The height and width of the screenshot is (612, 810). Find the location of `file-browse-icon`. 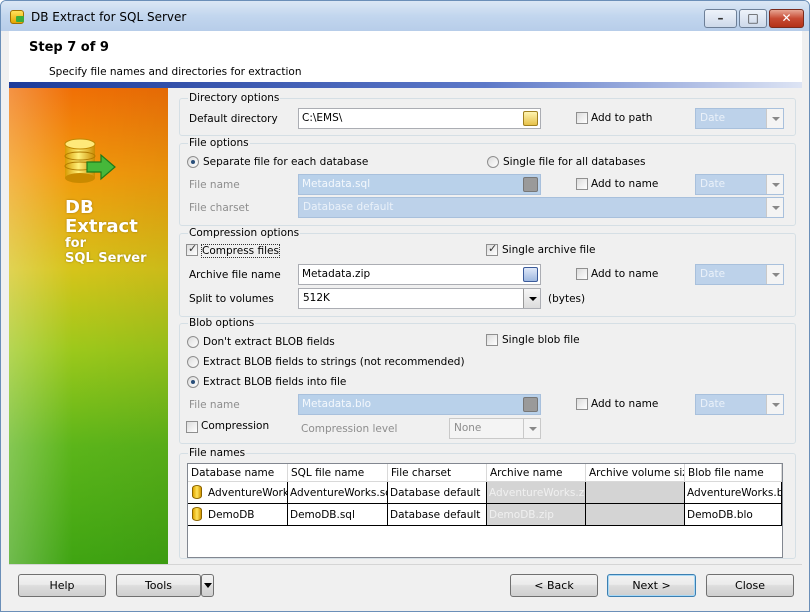

file-browse-icon is located at coordinates (530, 184).